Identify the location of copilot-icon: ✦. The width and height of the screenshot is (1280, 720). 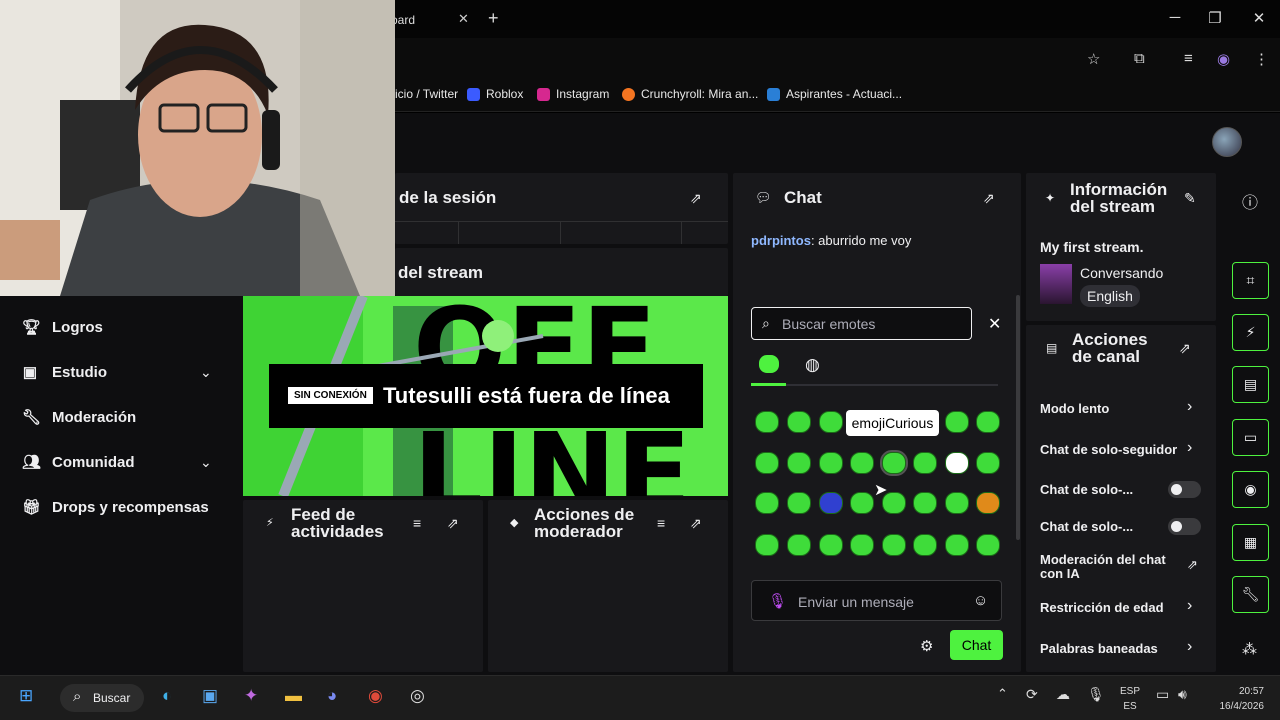
(251, 696).